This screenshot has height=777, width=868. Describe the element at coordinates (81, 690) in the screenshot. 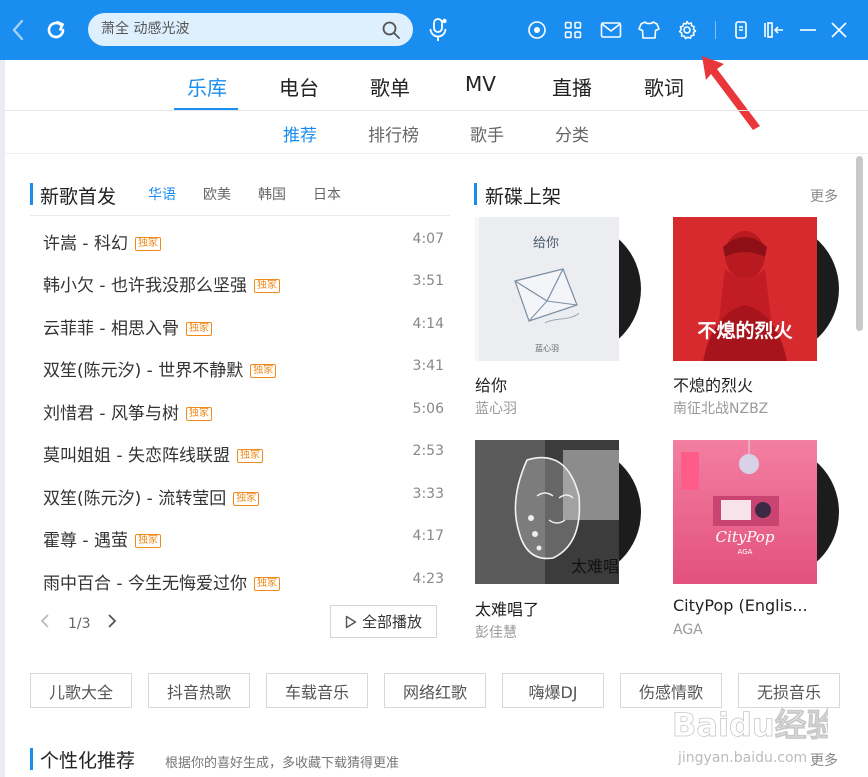

I see `tag-kids-songs: 儿歌大全` at that location.